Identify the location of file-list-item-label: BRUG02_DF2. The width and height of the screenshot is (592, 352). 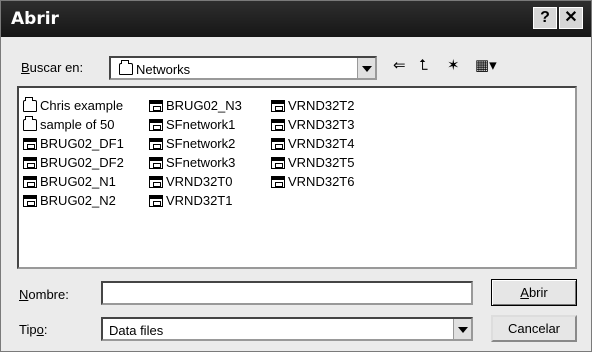
(82, 162).